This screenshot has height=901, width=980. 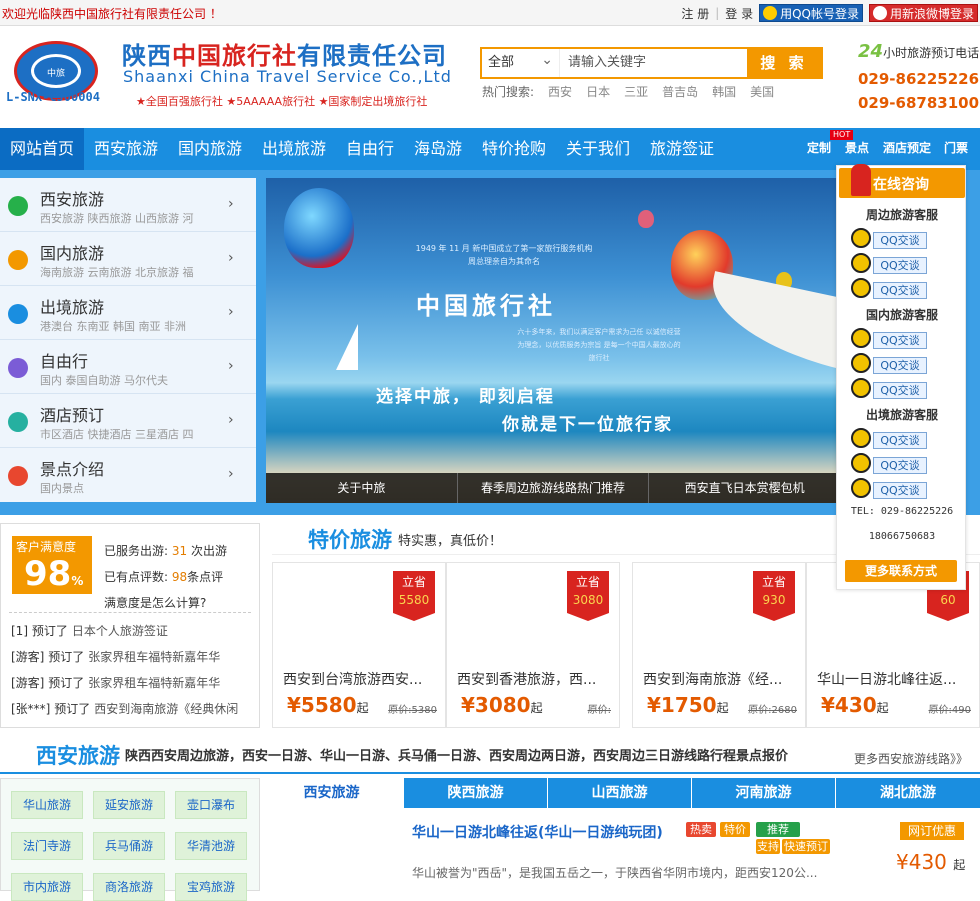 I want to click on order-item: 西安到海南旅游《经典休闲, so click(x=166, y=709).